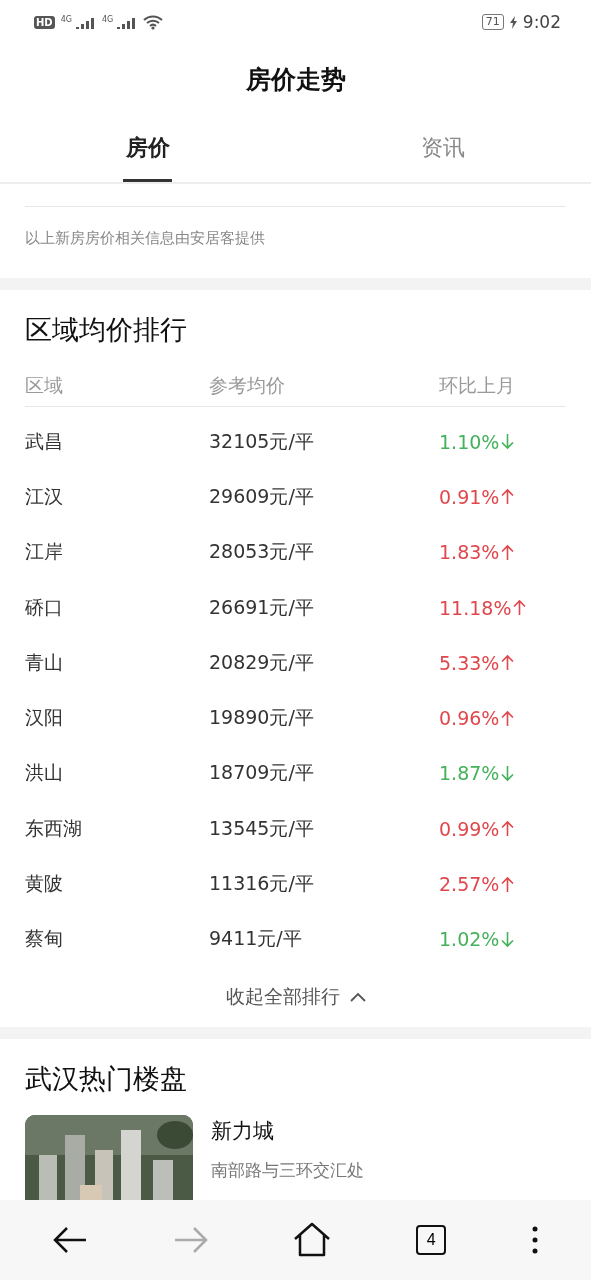 This screenshot has height=1280, width=591. I want to click on project-address: 南部路与三环交汇处, so click(287, 1170).